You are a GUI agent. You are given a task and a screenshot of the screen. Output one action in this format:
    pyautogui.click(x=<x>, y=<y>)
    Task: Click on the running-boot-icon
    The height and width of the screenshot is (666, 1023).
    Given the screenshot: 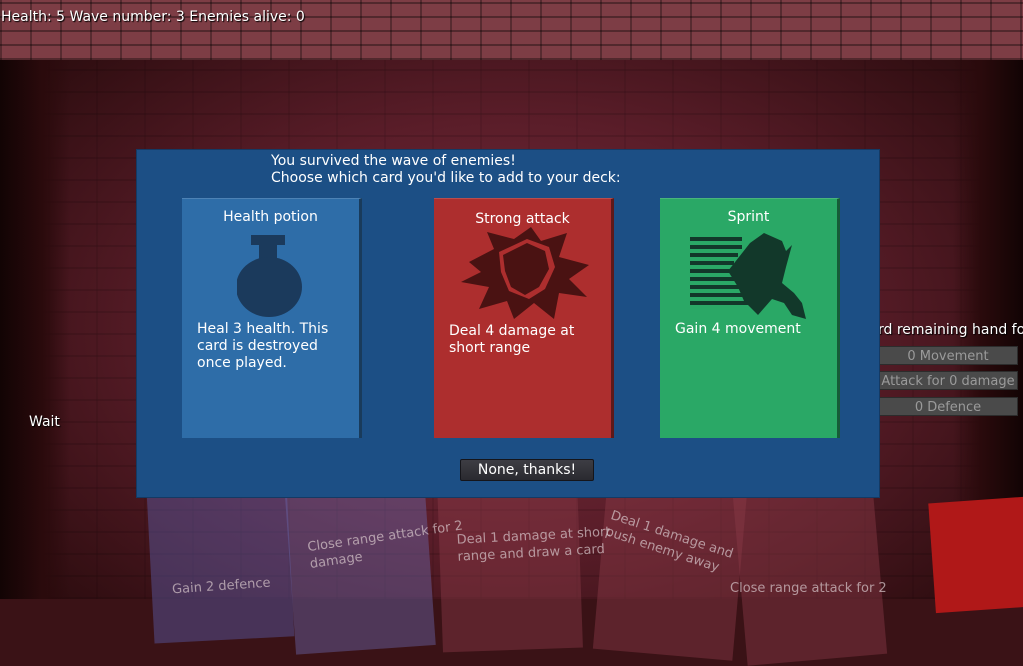 What is the action you would take?
    pyautogui.click(x=748, y=276)
    